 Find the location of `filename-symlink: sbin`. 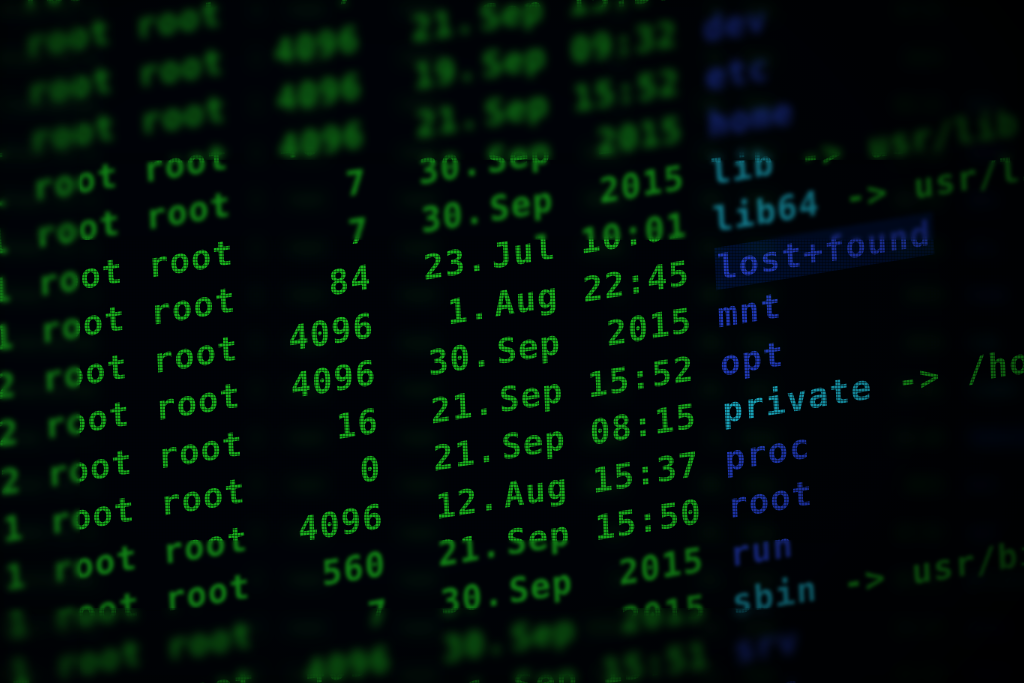

filename-symlink: sbin is located at coordinates (775, 595).